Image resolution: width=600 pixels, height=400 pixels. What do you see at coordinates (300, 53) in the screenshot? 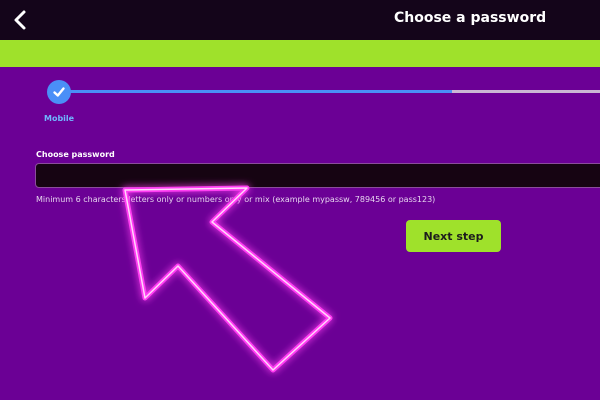
I see `accent-band` at bounding box center [300, 53].